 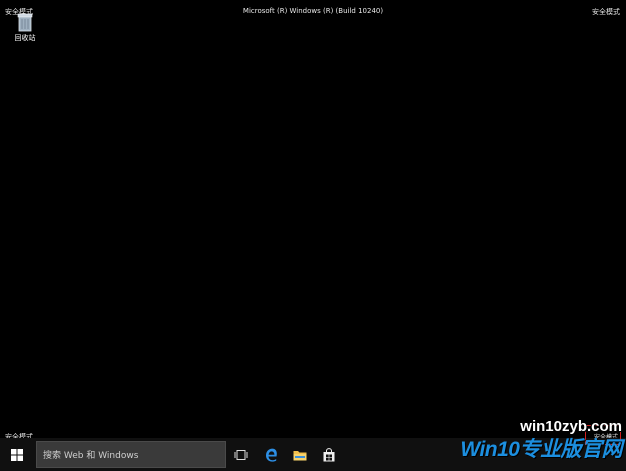 What do you see at coordinates (313, 11) in the screenshot?
I see `build-string: Microsoft (R) Windows (R) (Build 10240)` at bounding box center [313, 11].